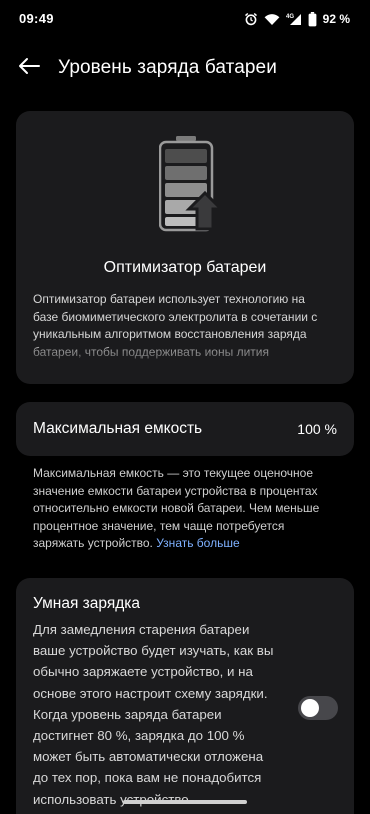 This screenshot has width=370, height=814. What do you see at coordinates (336, 19) in the screenshot?
I see `battery-percent: 92 %` at bounding box center [336, 19].